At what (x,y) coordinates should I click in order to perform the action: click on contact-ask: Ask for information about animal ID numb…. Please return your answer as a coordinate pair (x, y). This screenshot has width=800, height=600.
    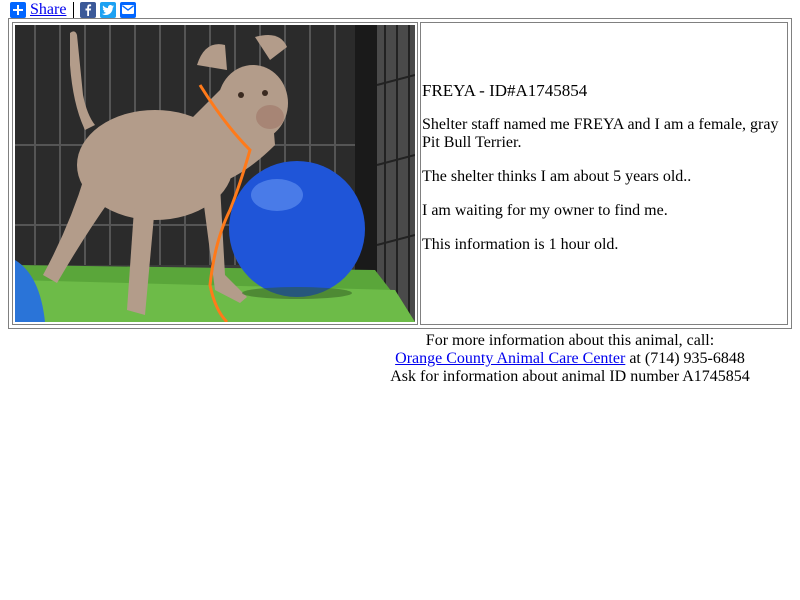
    Looking at the image, I should click on (570, 376).